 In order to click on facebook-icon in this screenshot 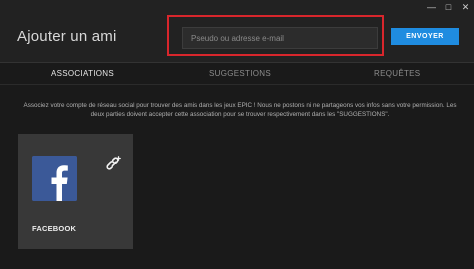, I will do `click(54, 178)`.